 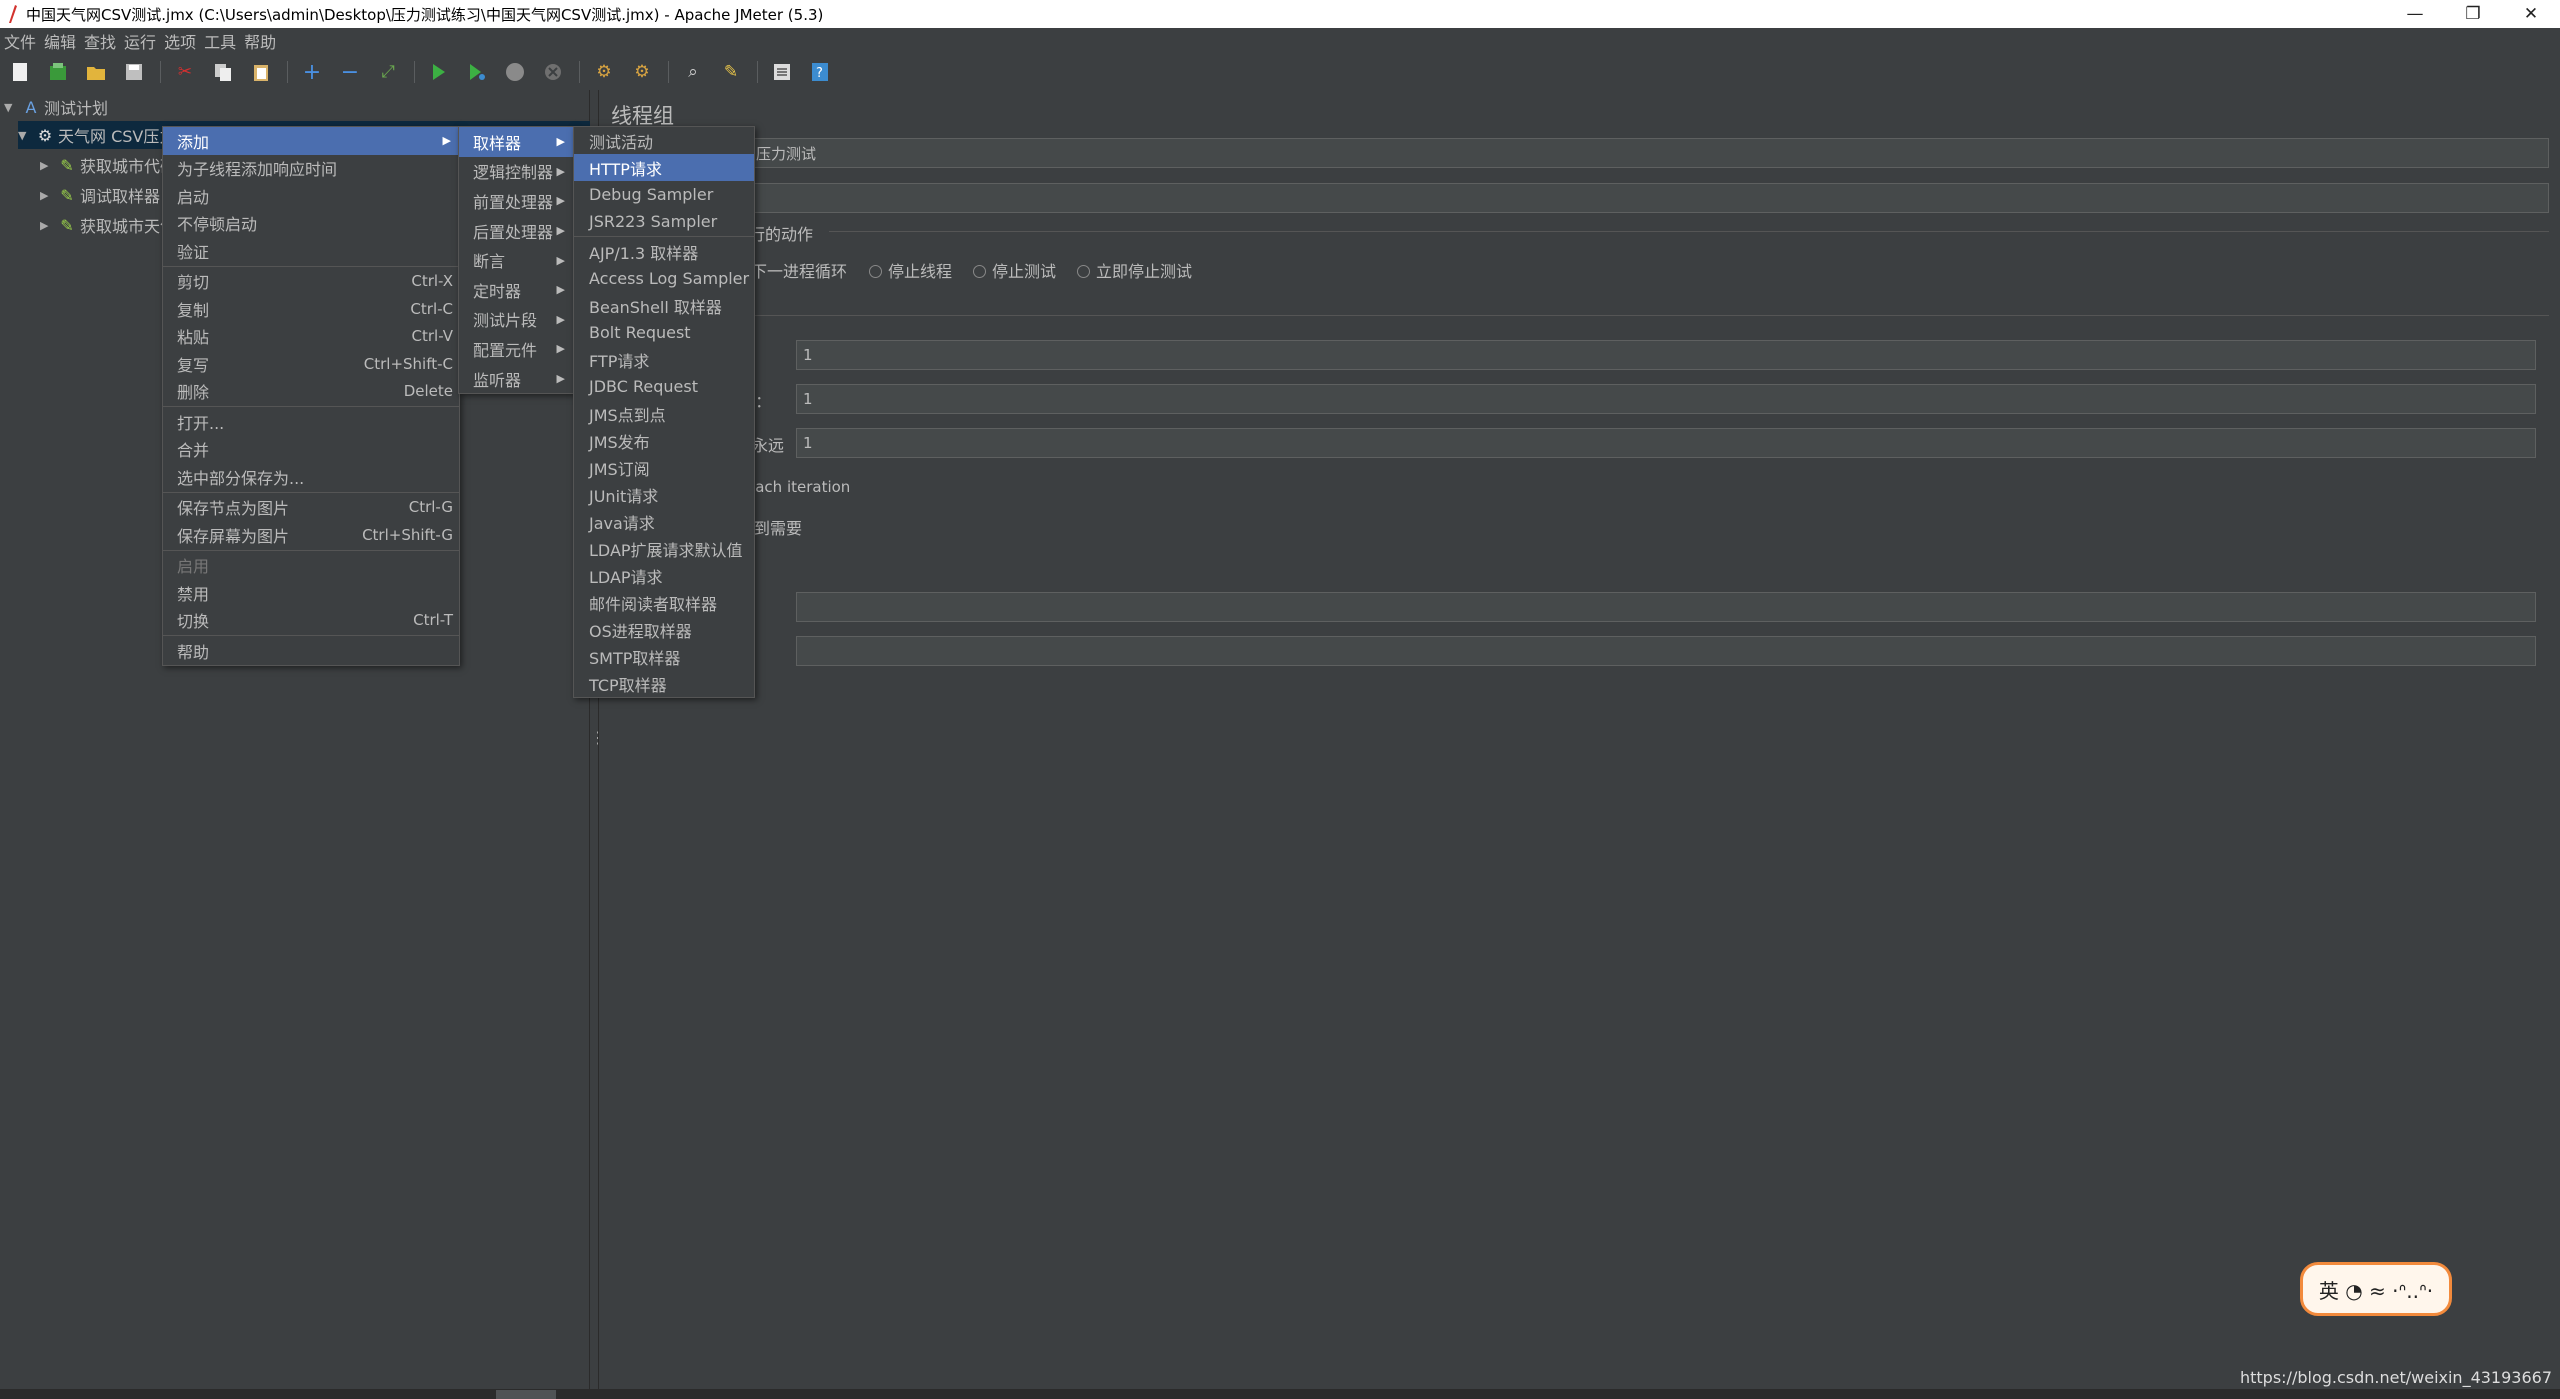 What do you see at coordinates (516, 142) in the screenshot?
I see `menu-item-sampler: 取样器 ▶` at bounding box center [516, 142].